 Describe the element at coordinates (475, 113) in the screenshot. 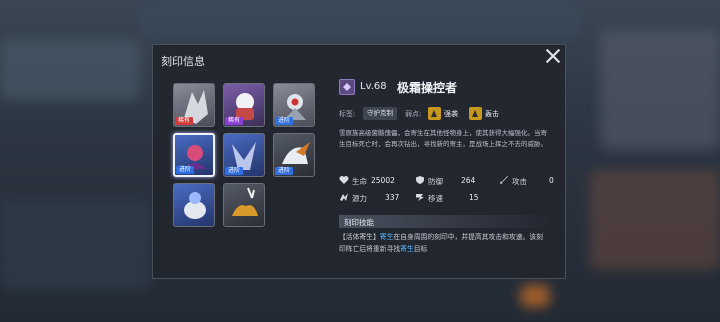

I see `bombard-icon` at that location.